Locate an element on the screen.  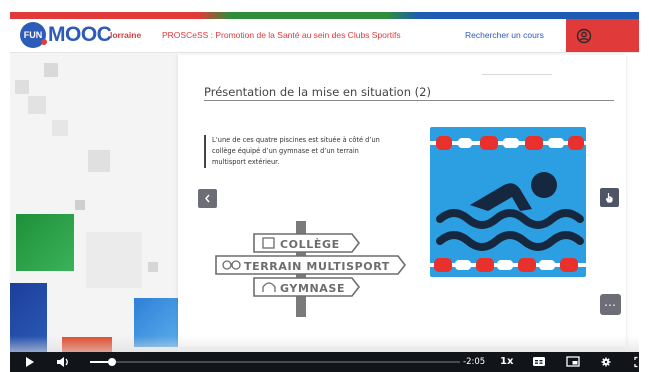
fullscreen-icon is located at coordinates (639, 362).